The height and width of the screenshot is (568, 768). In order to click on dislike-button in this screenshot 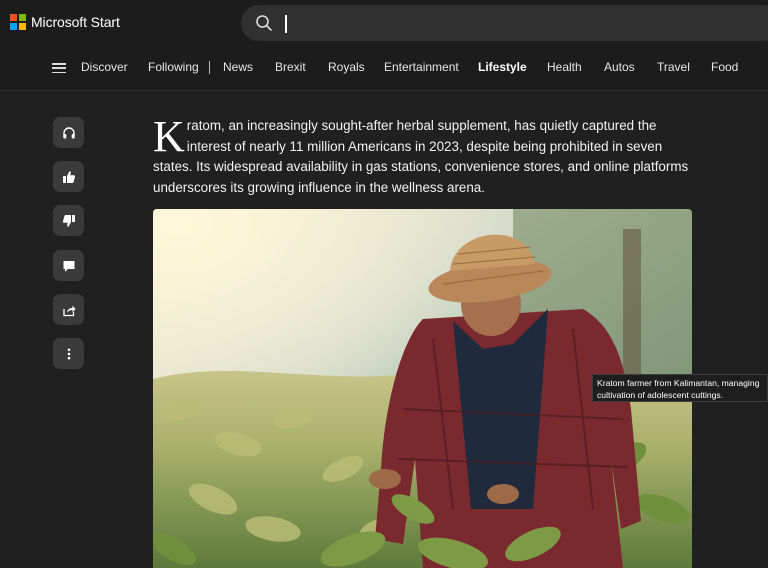, I will do `click(68, 220)`.